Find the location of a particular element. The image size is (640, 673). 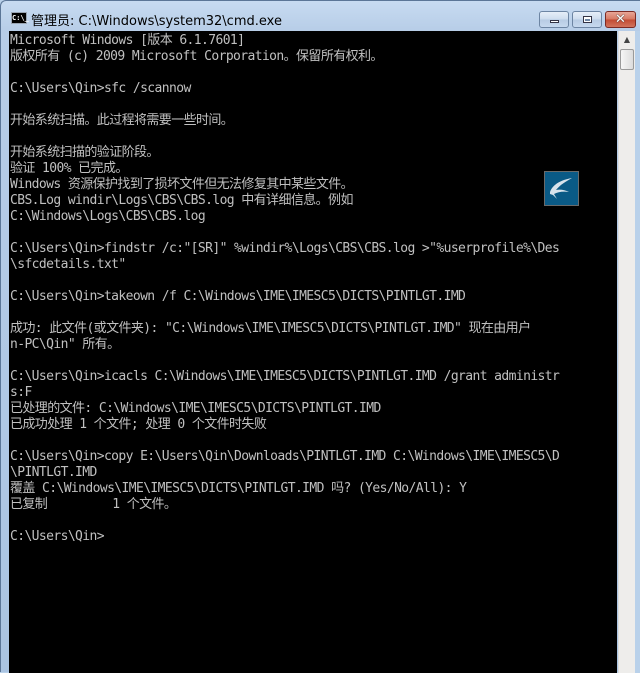

maximize-icon is located at coordinates (587, 19).